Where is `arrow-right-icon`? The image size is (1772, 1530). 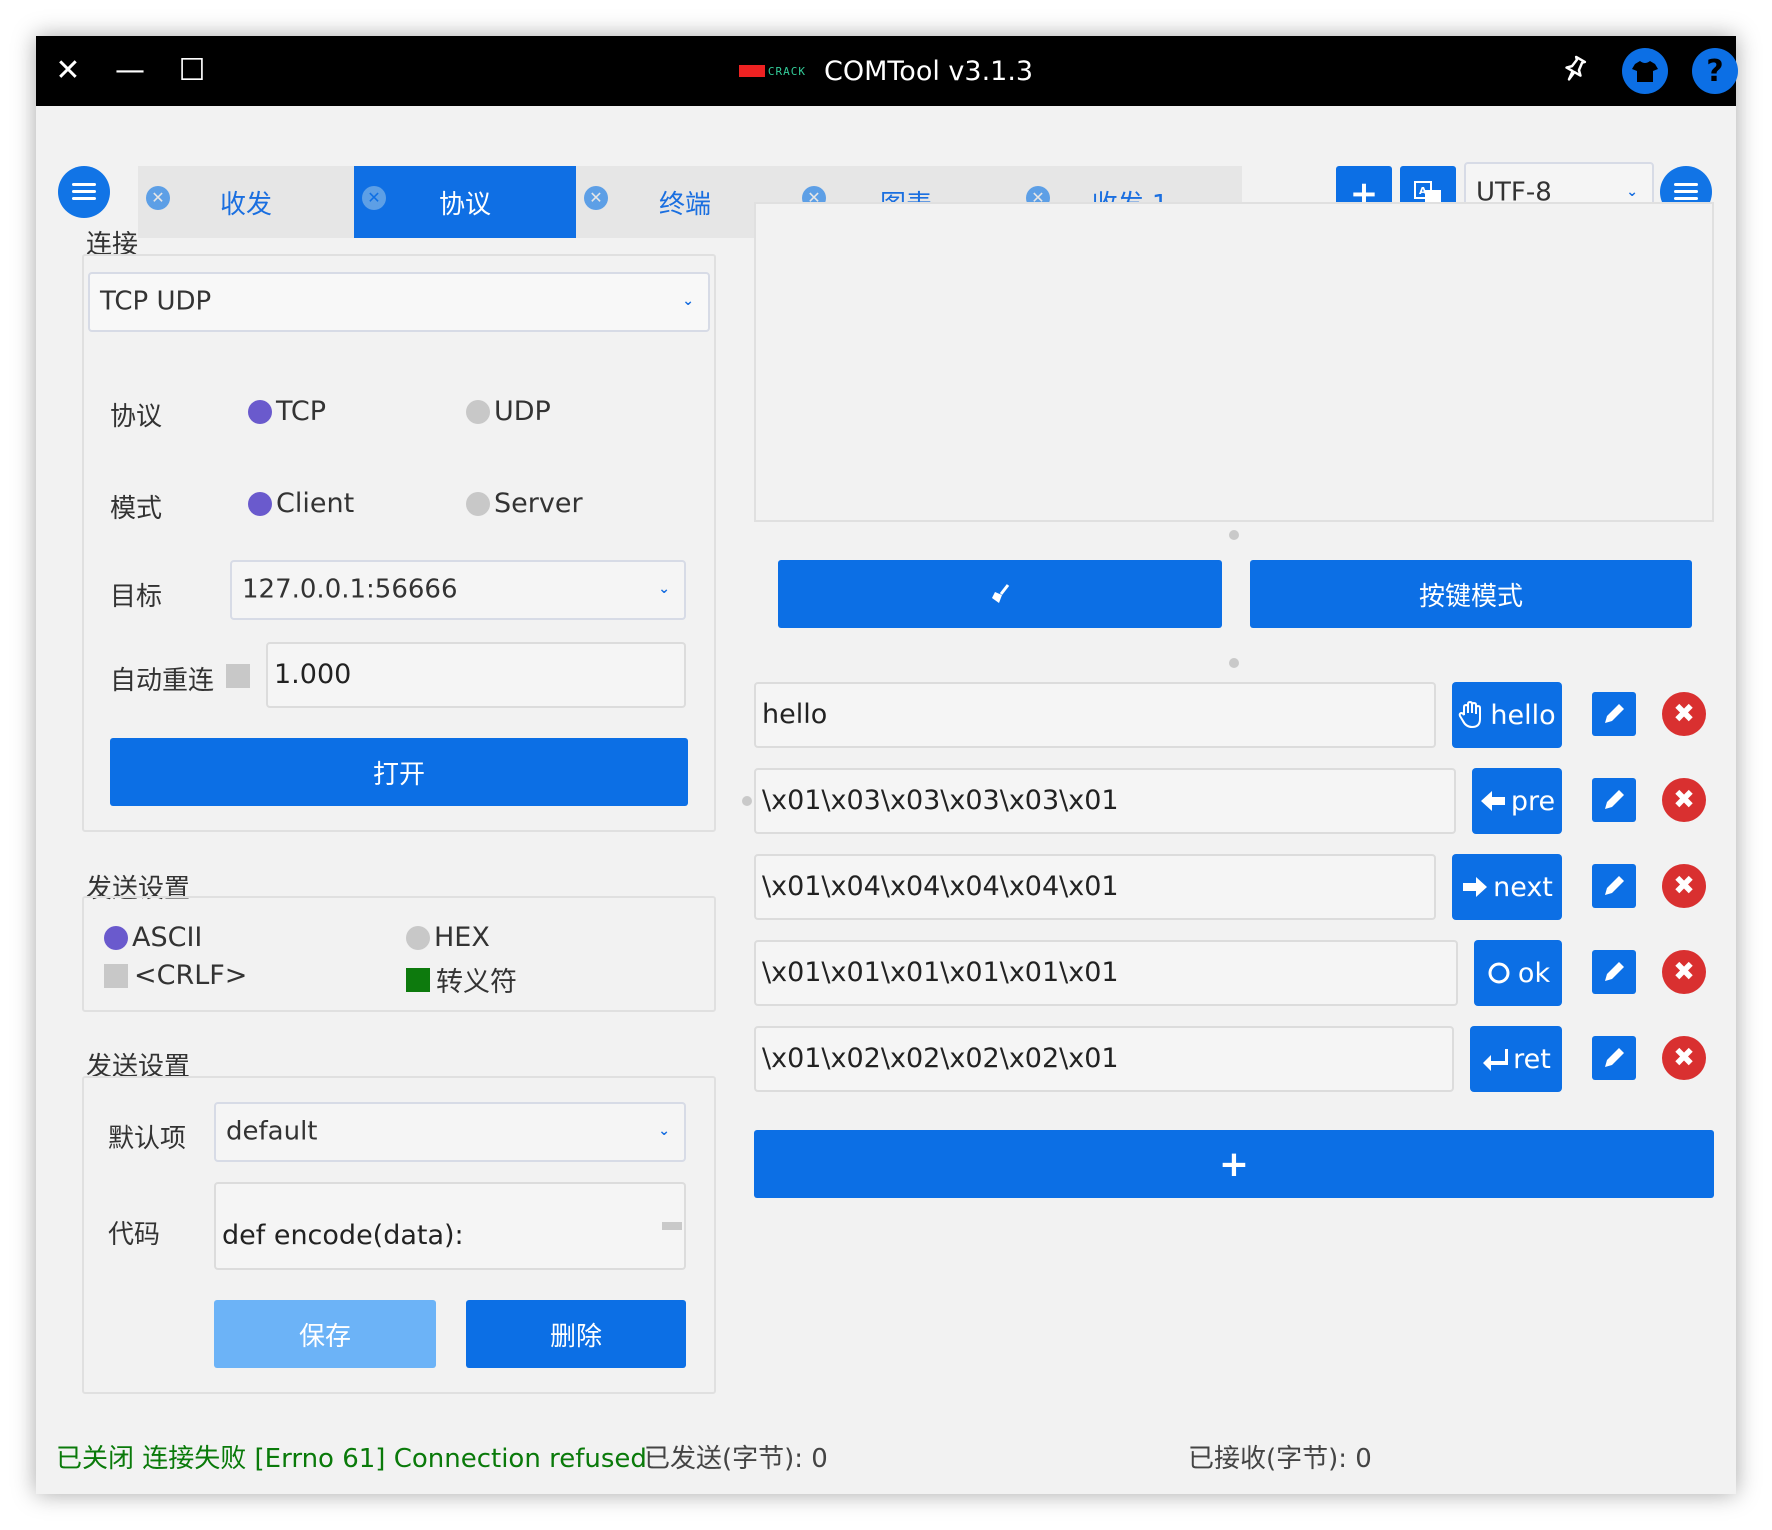
arrow-right-icon is located at coordinates (1475, 887).